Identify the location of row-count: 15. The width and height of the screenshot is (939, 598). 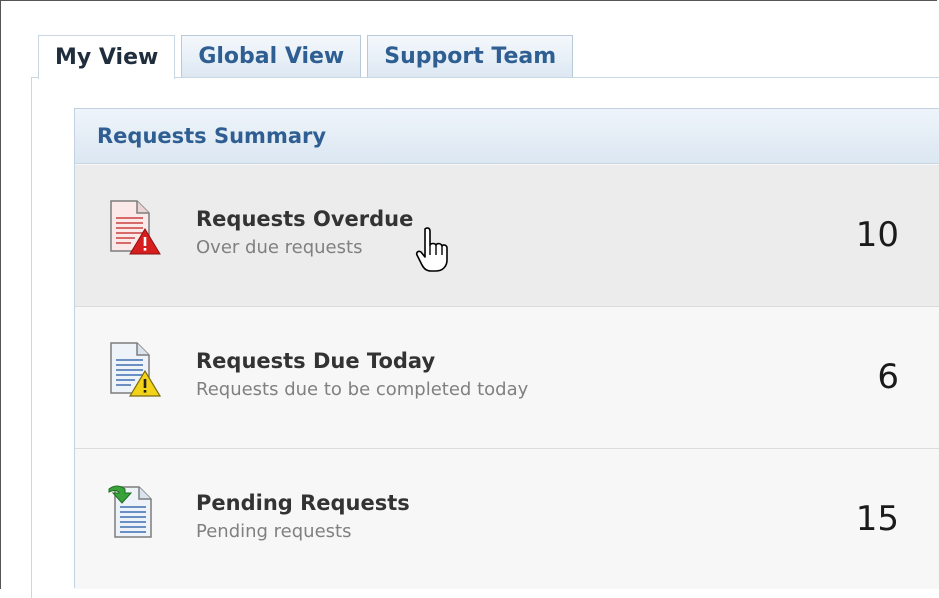
(877, 519).